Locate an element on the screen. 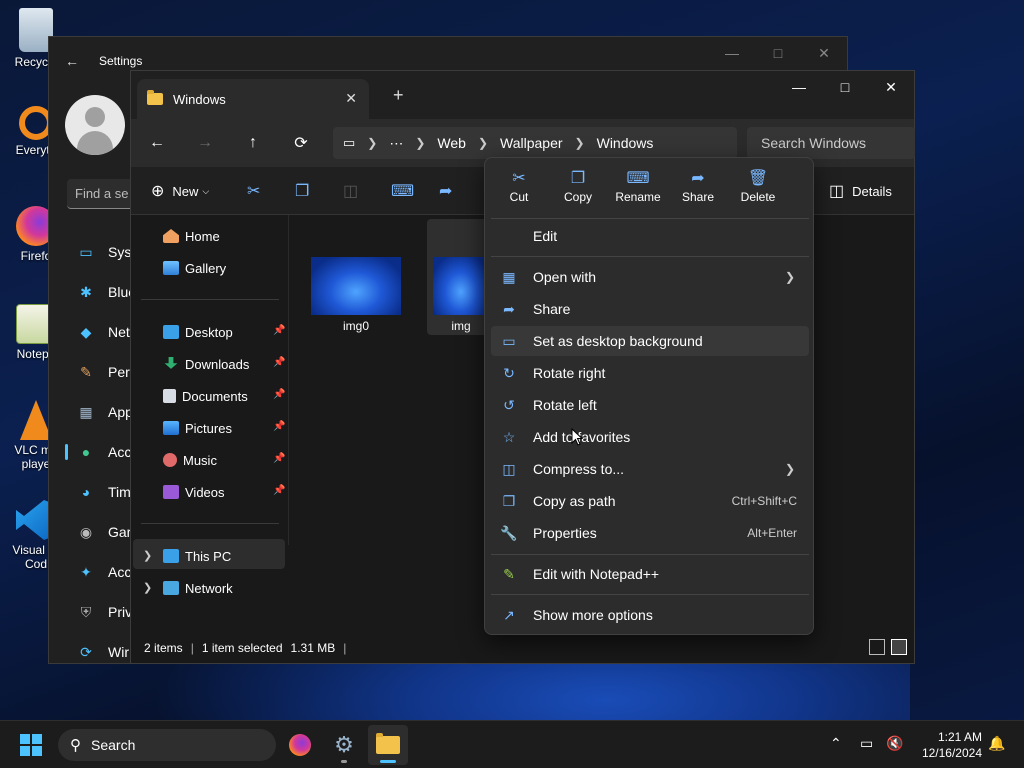 This screenshot has width=1024, height=768. copy-button: ❐ Copy is located at coordinates (578, 186).